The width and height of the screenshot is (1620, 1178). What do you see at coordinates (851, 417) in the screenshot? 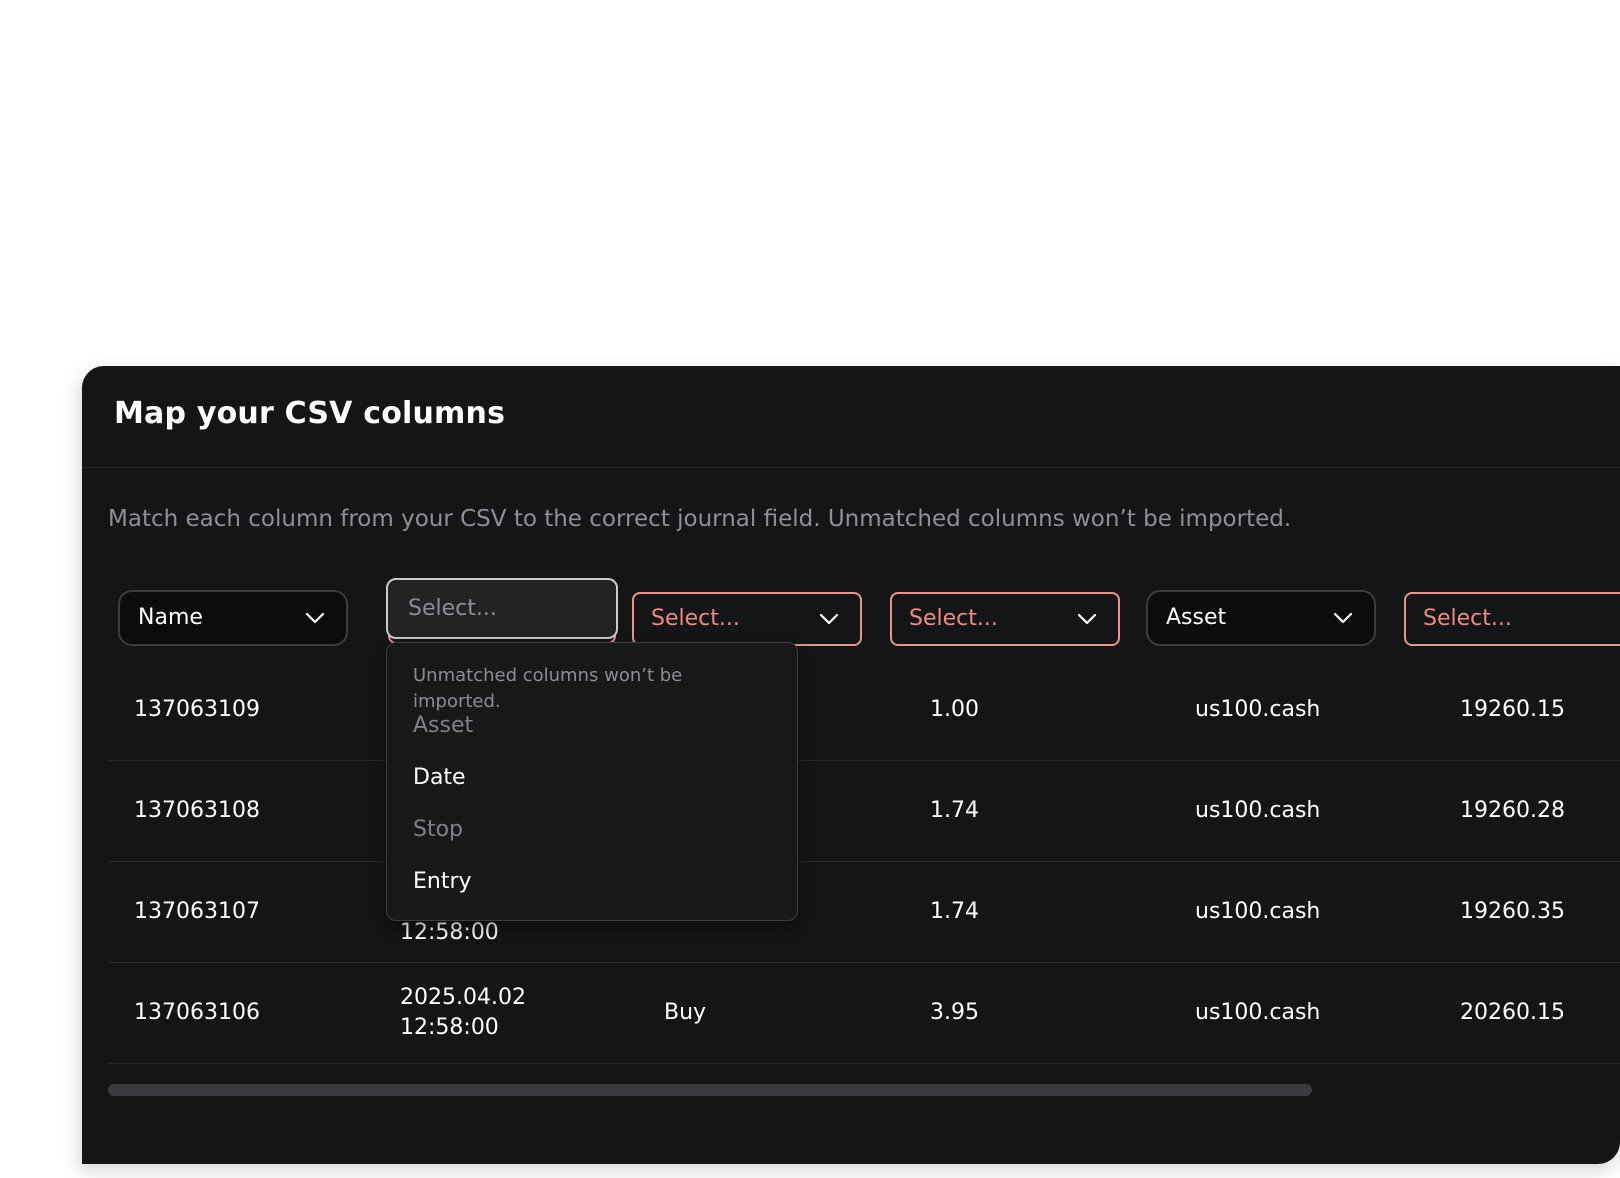
I see `dialog-header: Map your CSV columns` at bounding box center [851, 417].